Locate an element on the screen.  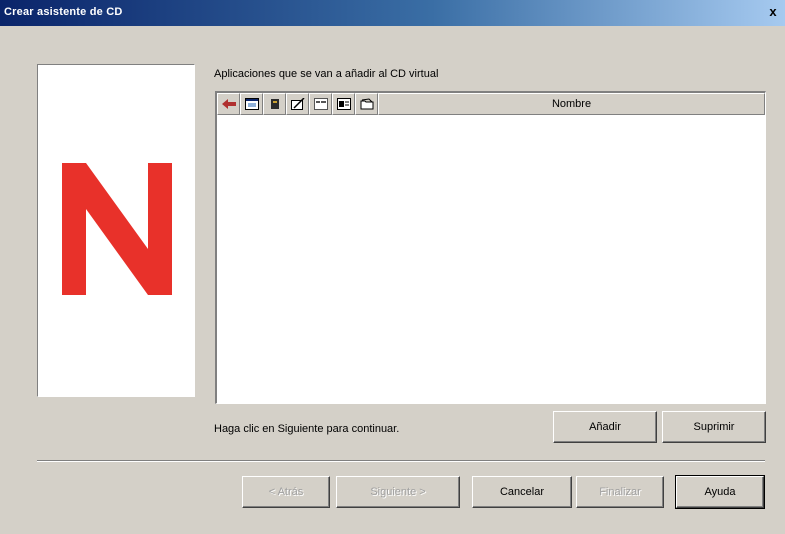
separator is located at coordinates (401, 461).